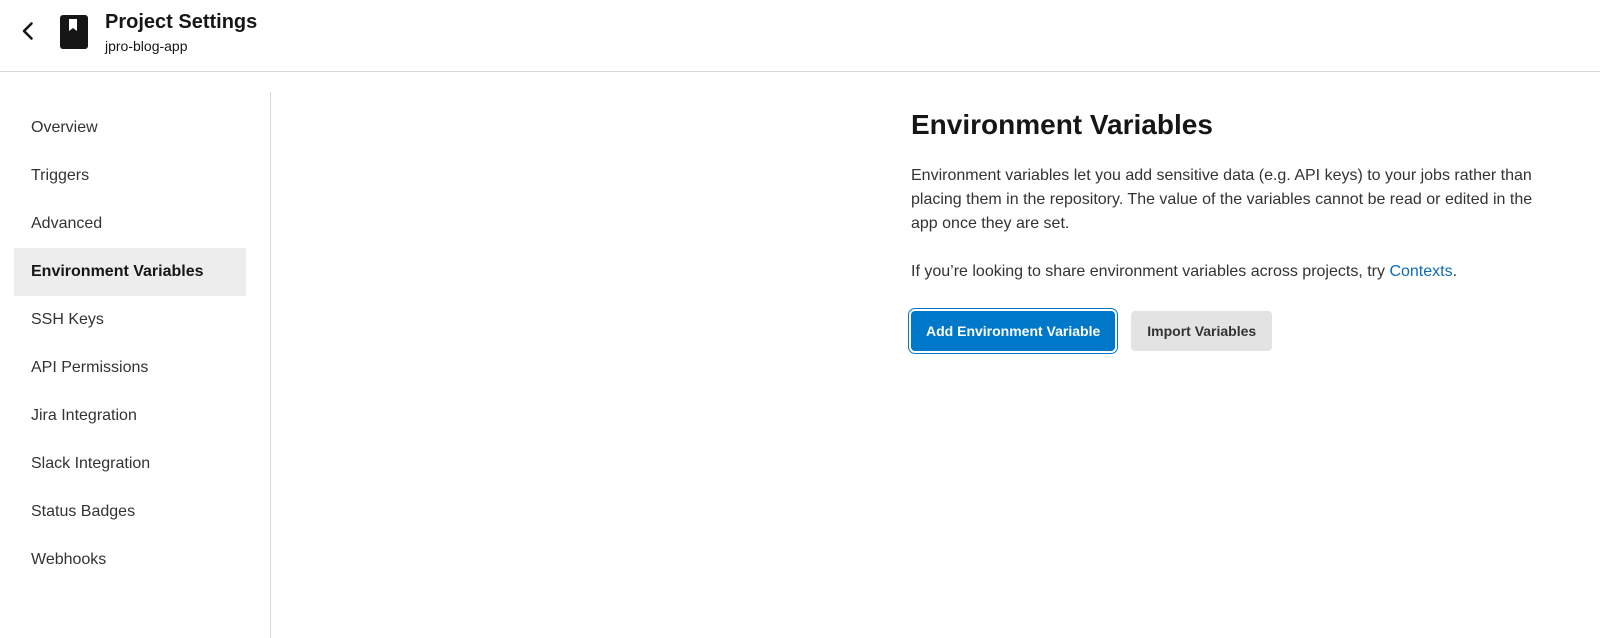 This screenshot has height=638, width=1600. What do you see at coordinates (1013, 331) in the screenshot?
I see `add-environment-variable-button: Add Environment Variable` at bounding box center [1013, 331].